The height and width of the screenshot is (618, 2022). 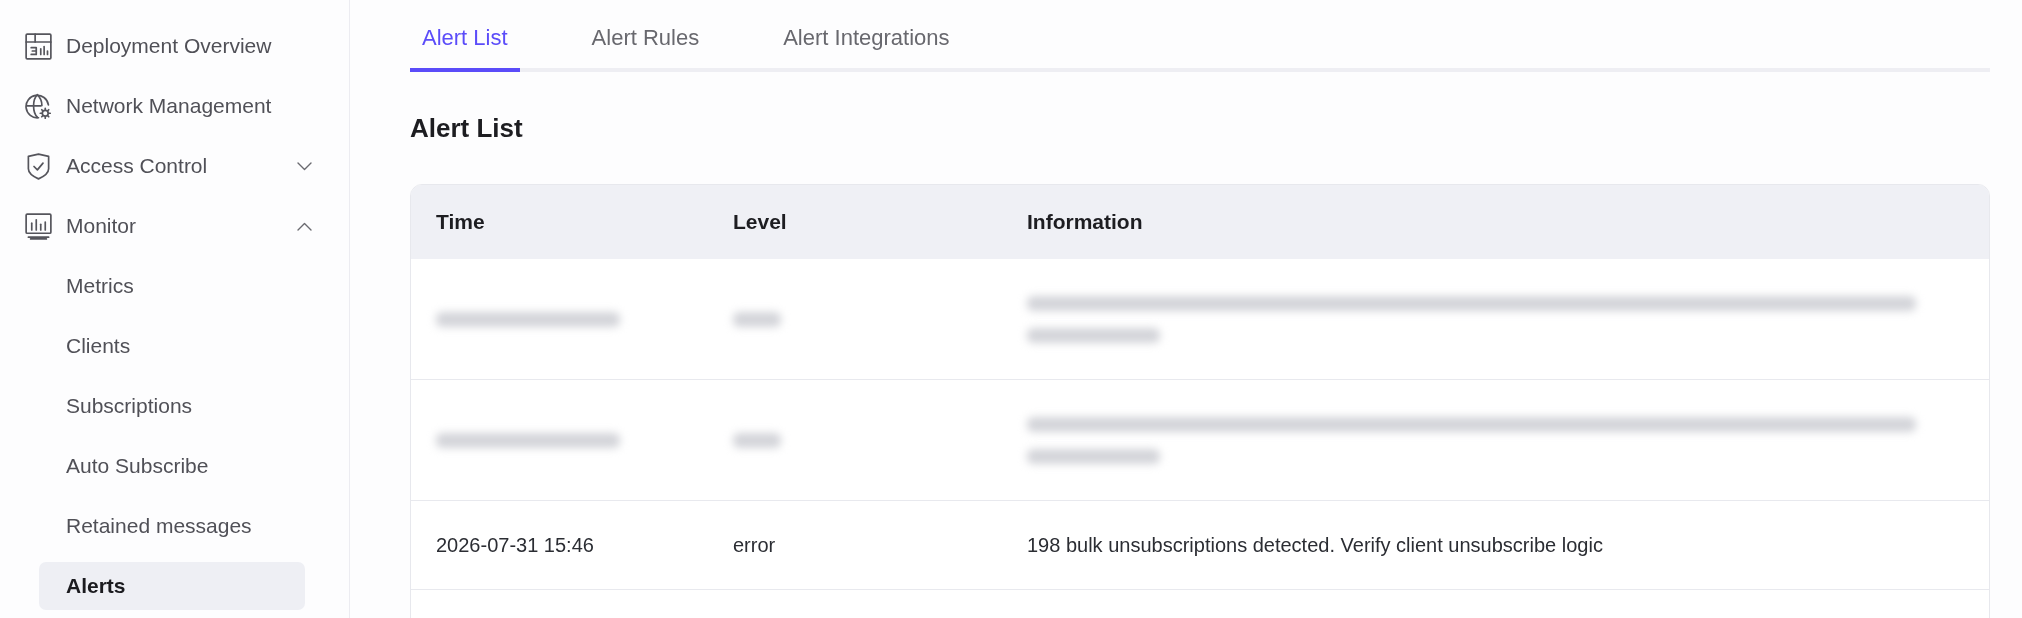 I want to click on table-cell-text: 198 bulk unsubscriptions detected. Verify client unsubscribe logic, so click(x=1315, y=545).